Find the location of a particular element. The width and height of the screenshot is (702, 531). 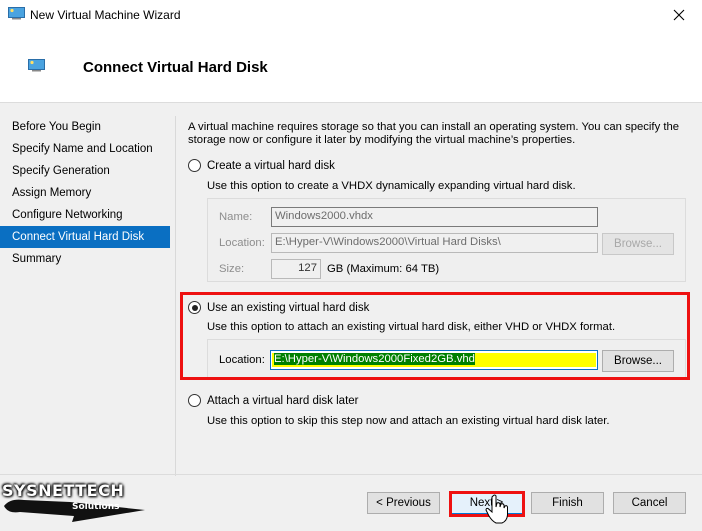

existing-location-field: E:\Hyper-V\Windows2000Fixed2GB.vhd is located at coordinates (434, 360).